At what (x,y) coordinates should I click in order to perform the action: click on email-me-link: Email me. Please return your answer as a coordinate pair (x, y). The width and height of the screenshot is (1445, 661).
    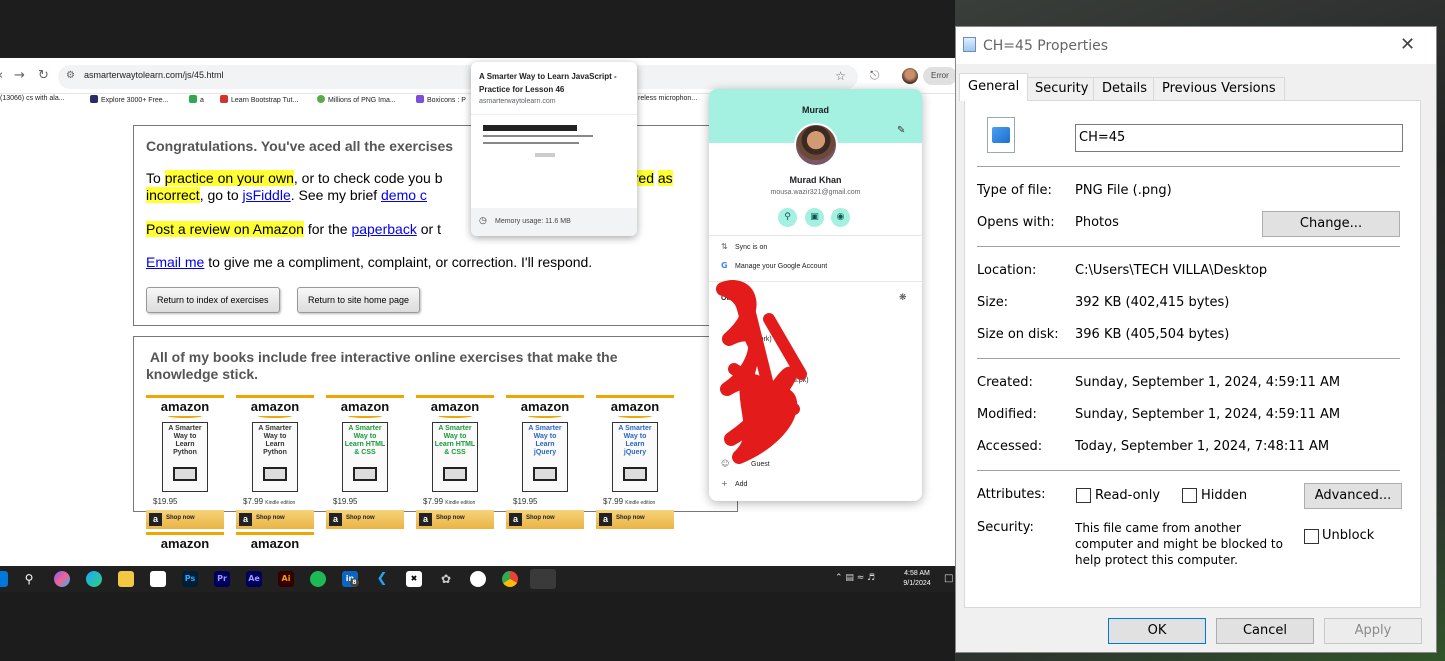
    Looking at the image, I should click on (175, 262).